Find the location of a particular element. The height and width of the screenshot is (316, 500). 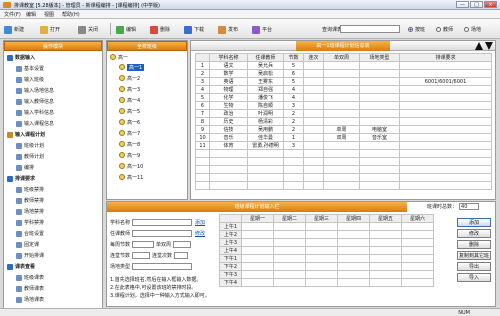

table-cell: 化学 is located at coordinates (228, 97).